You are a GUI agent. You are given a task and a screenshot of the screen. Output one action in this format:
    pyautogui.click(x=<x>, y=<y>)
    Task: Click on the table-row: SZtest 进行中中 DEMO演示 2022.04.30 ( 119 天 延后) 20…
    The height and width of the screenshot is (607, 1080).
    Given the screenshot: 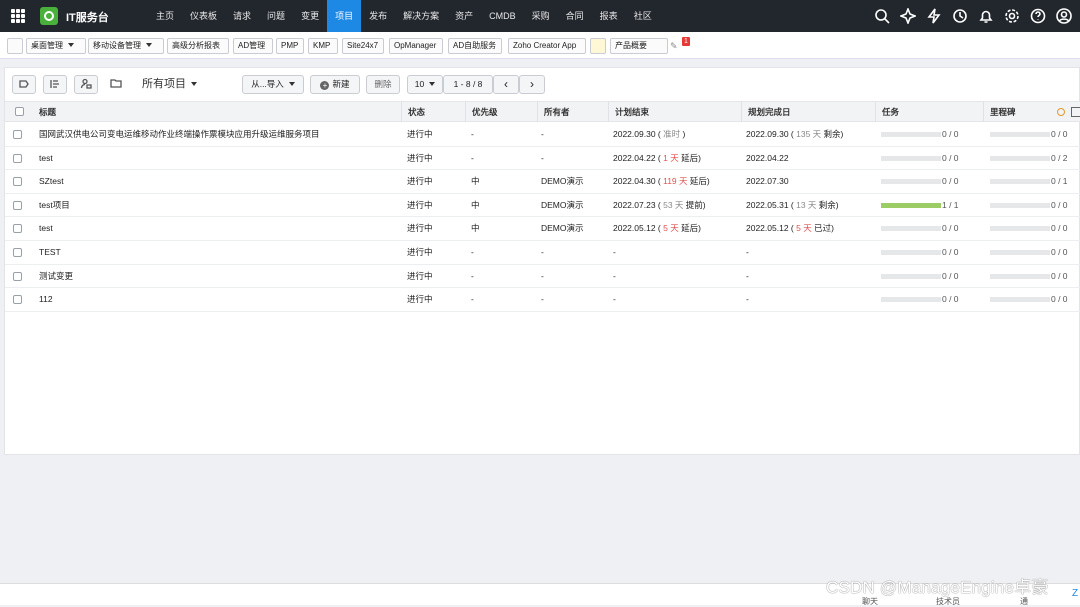 What is the action you would take?
    pyautogui.click(x=542, y=182)
    